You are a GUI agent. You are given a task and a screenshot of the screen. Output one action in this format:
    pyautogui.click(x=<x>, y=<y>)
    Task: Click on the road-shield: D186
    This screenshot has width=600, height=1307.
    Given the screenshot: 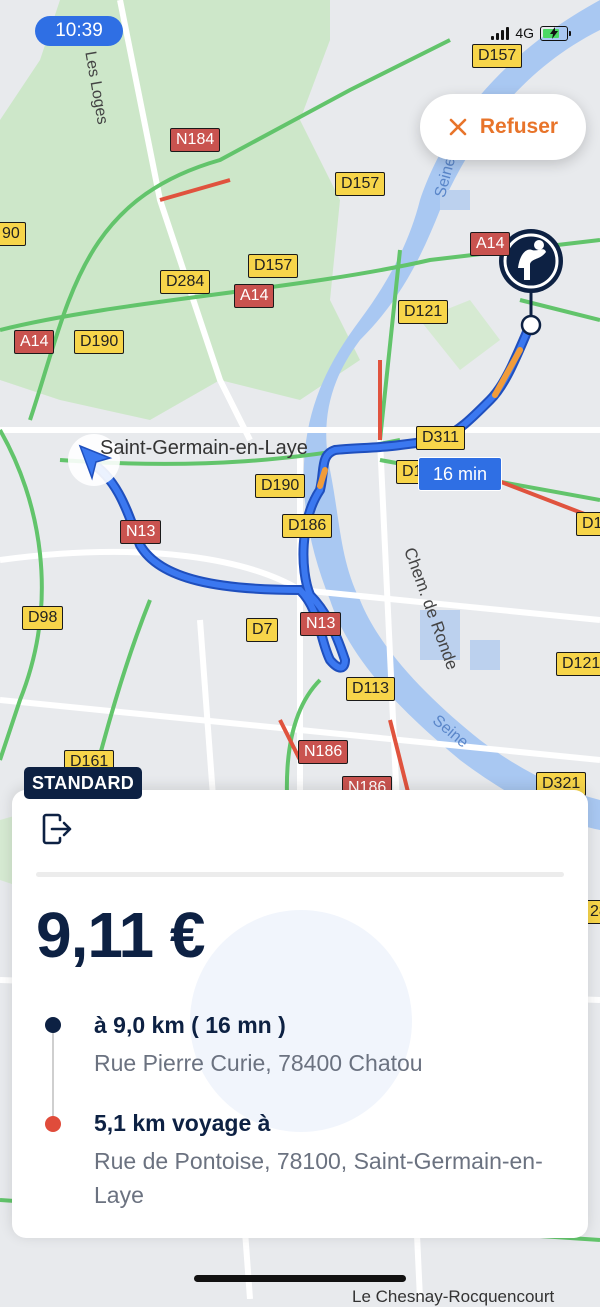 What is the action you would take?
    pyautogui.click(x=307, y=526)
    